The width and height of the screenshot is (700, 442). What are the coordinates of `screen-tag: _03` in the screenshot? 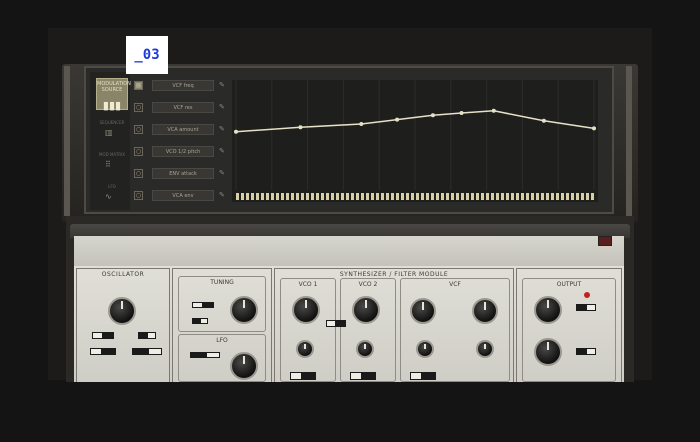 It's located at (147, 55).